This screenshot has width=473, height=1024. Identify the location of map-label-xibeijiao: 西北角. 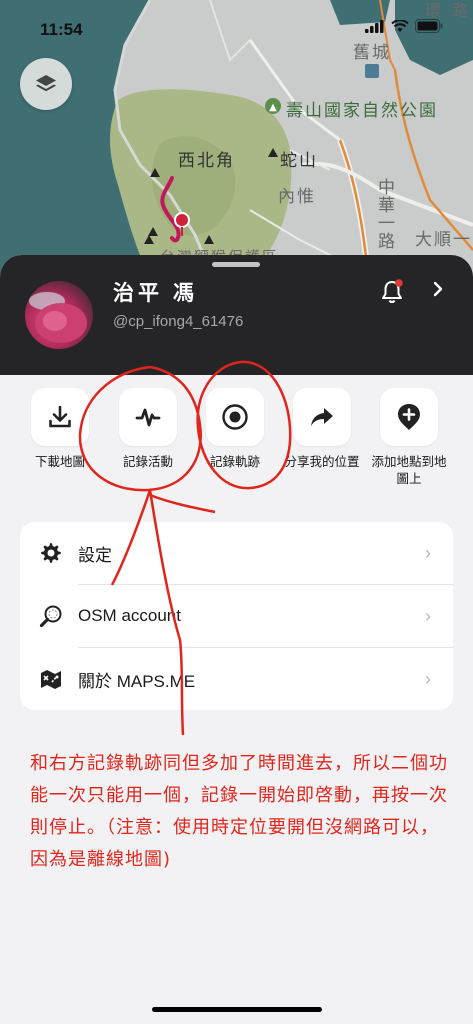
(206, 160).